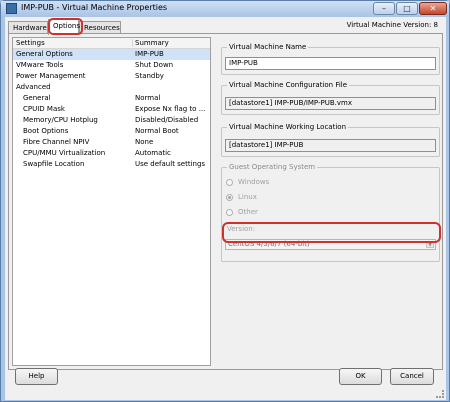 The width and height of the screenshot is (450, 402). What do you see at coordinates (440, 394) in the screenshot?
I see `resize-grip` at bounding box center [440, 394].